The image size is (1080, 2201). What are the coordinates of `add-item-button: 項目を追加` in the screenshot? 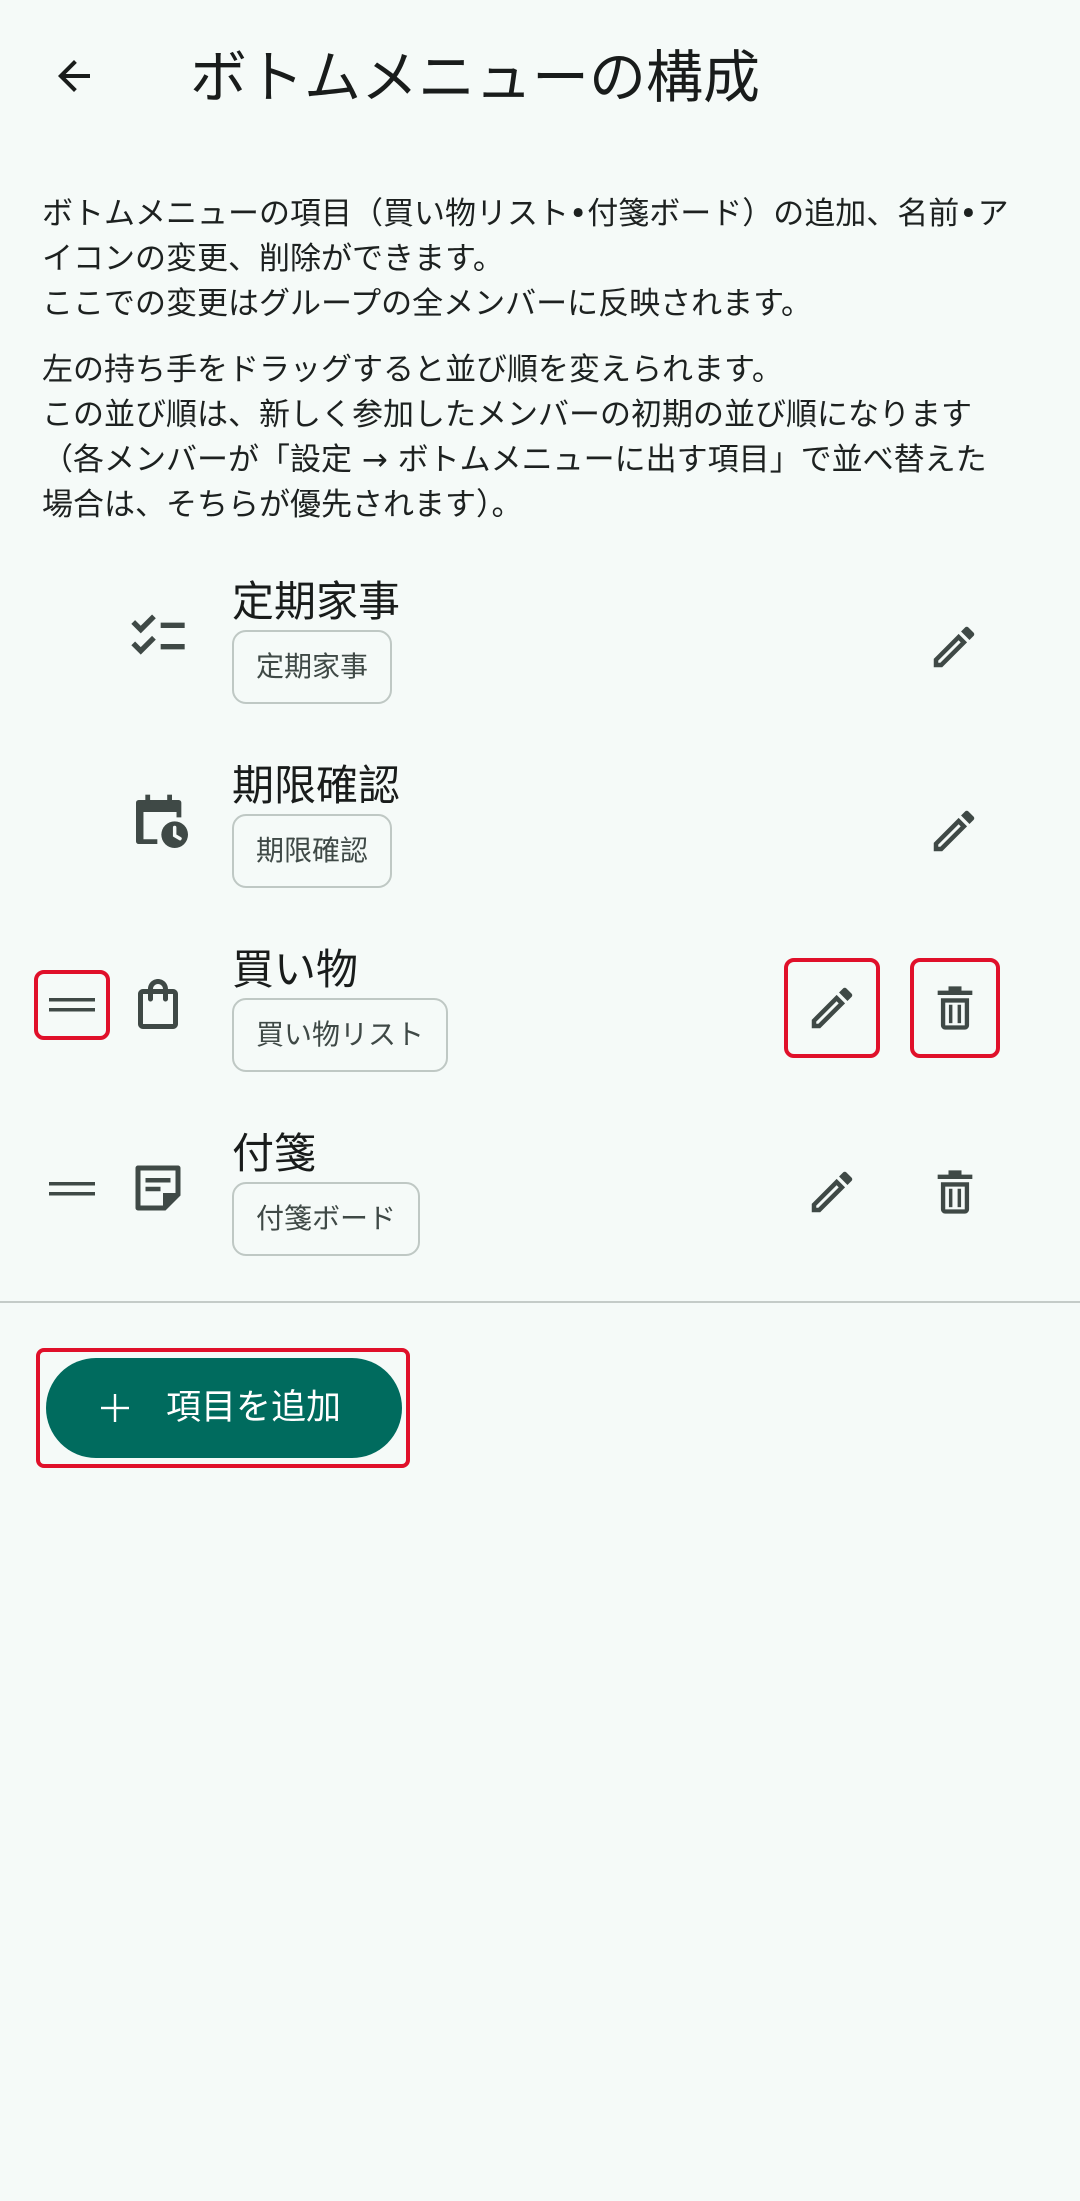 It's located at (224, 1408).